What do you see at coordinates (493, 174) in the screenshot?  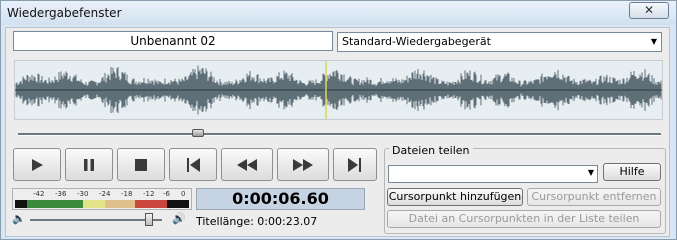 I see `cursor-point-select: ▼` at bounding box center [493, 174].